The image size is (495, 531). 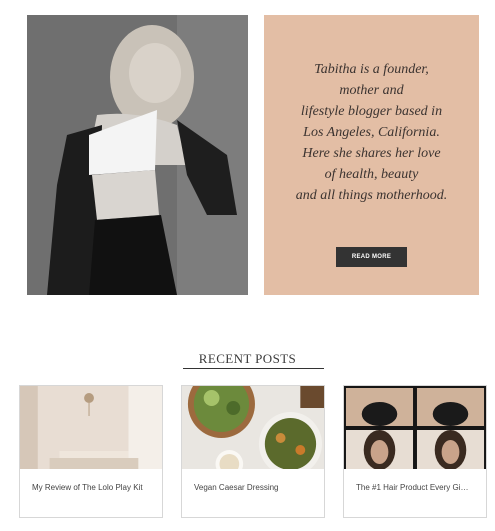 I want to click on post-title: Vegan Caesar Dressing, so click(x=255, y=487).